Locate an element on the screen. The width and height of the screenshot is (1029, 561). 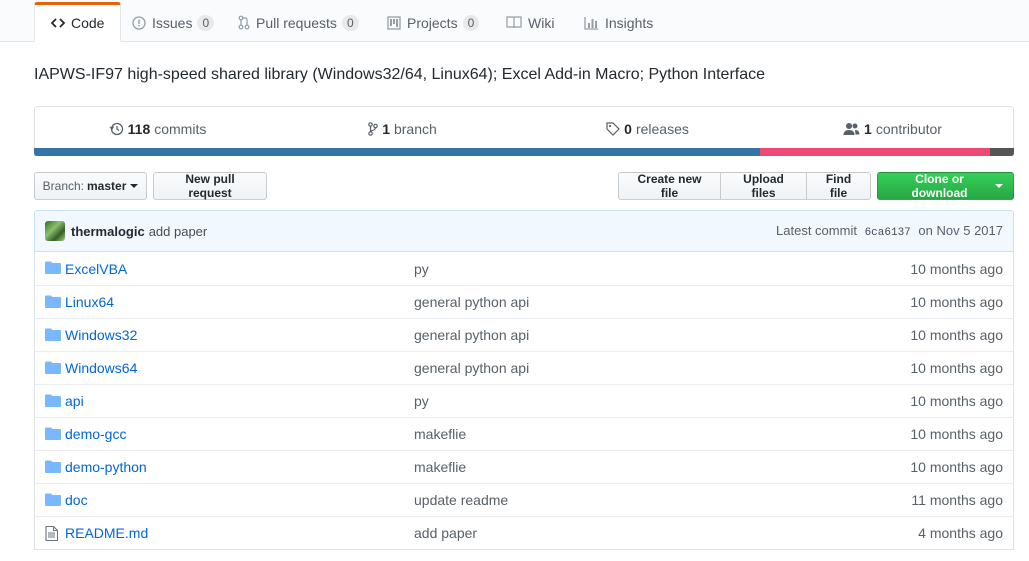
latest-commit-label: Latest commit is located at coordinates (816, 230).